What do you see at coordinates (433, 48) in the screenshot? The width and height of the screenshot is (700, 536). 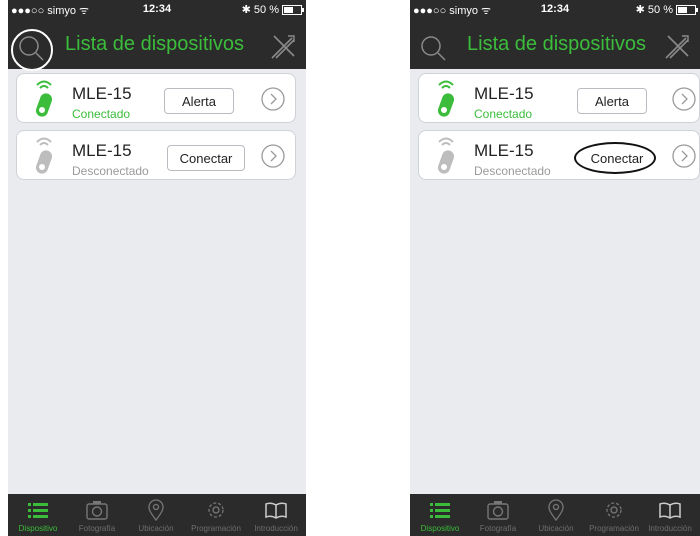 I see `search-icon` at bounding box center [433, 48].